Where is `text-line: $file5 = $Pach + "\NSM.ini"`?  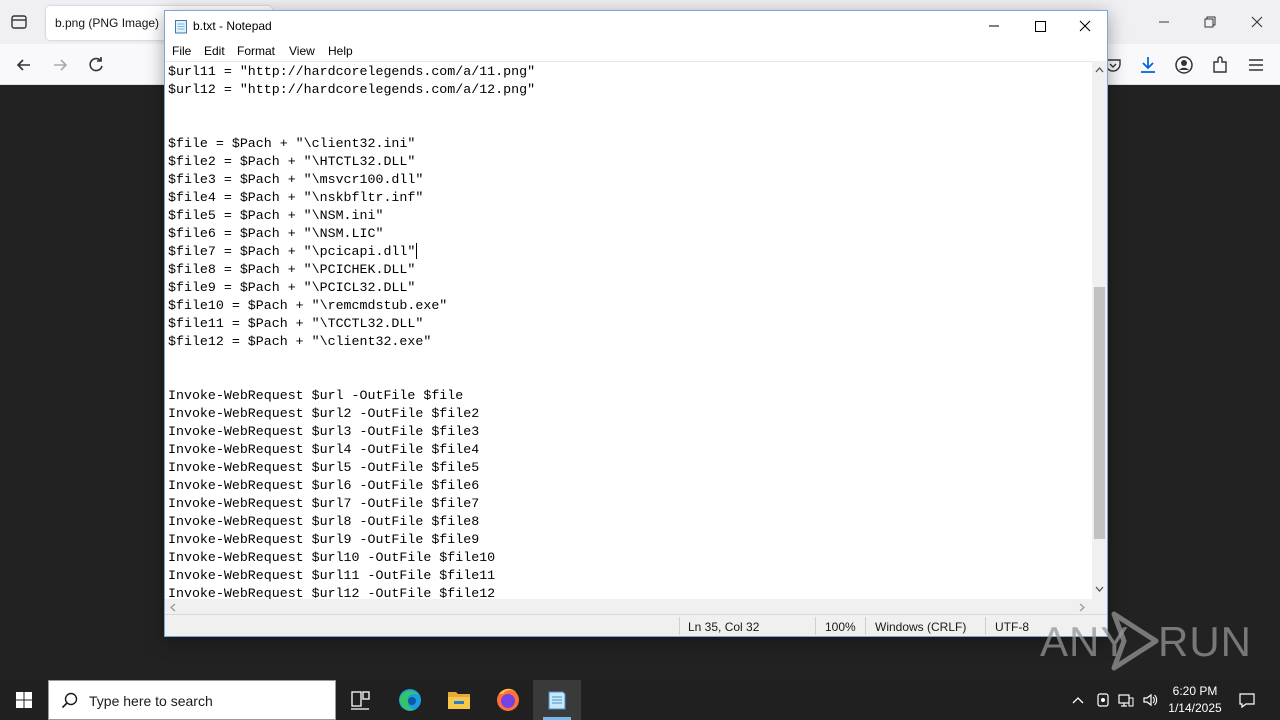
text-line: $file5 = $Pach + "\NSM.ini" is located at coordinates (276, 215).